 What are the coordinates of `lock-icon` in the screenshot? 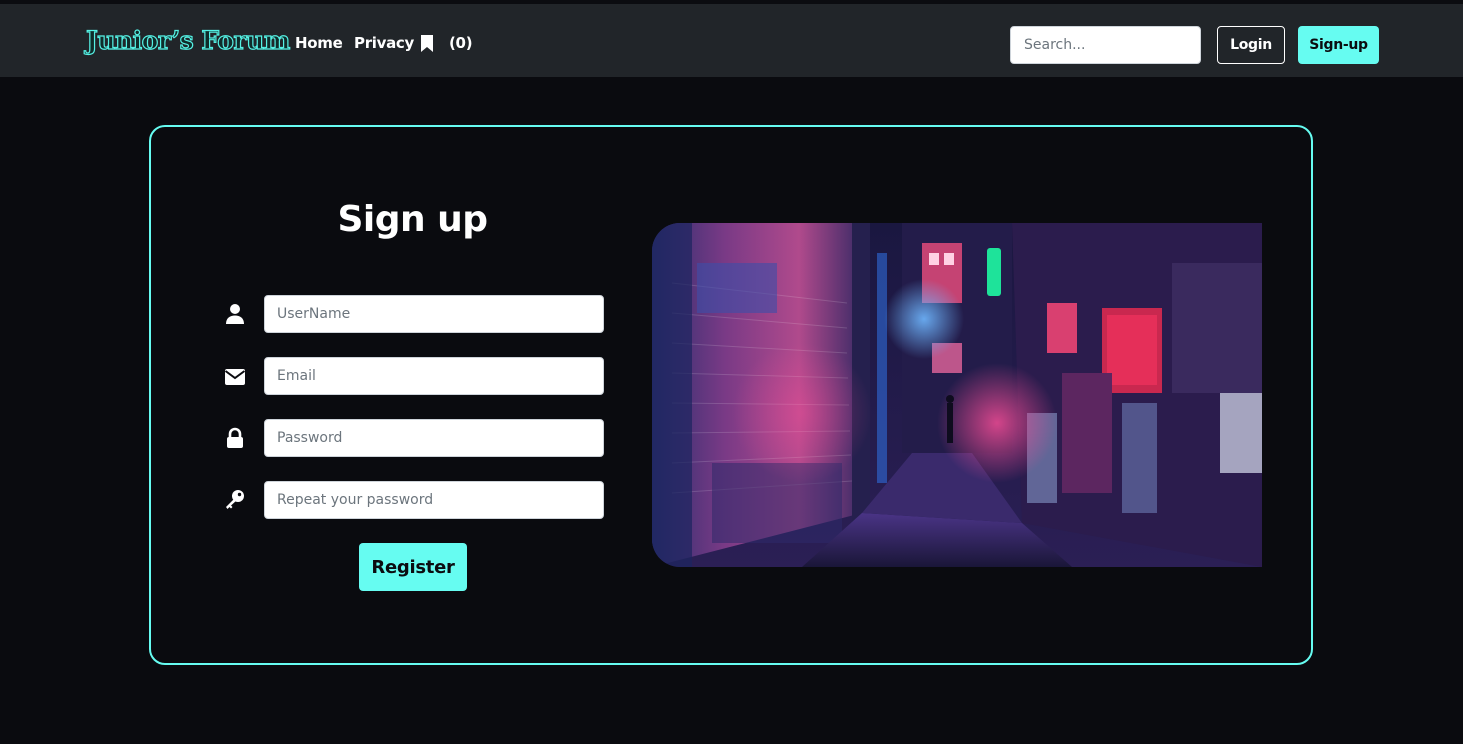 It's located at (235, 437).